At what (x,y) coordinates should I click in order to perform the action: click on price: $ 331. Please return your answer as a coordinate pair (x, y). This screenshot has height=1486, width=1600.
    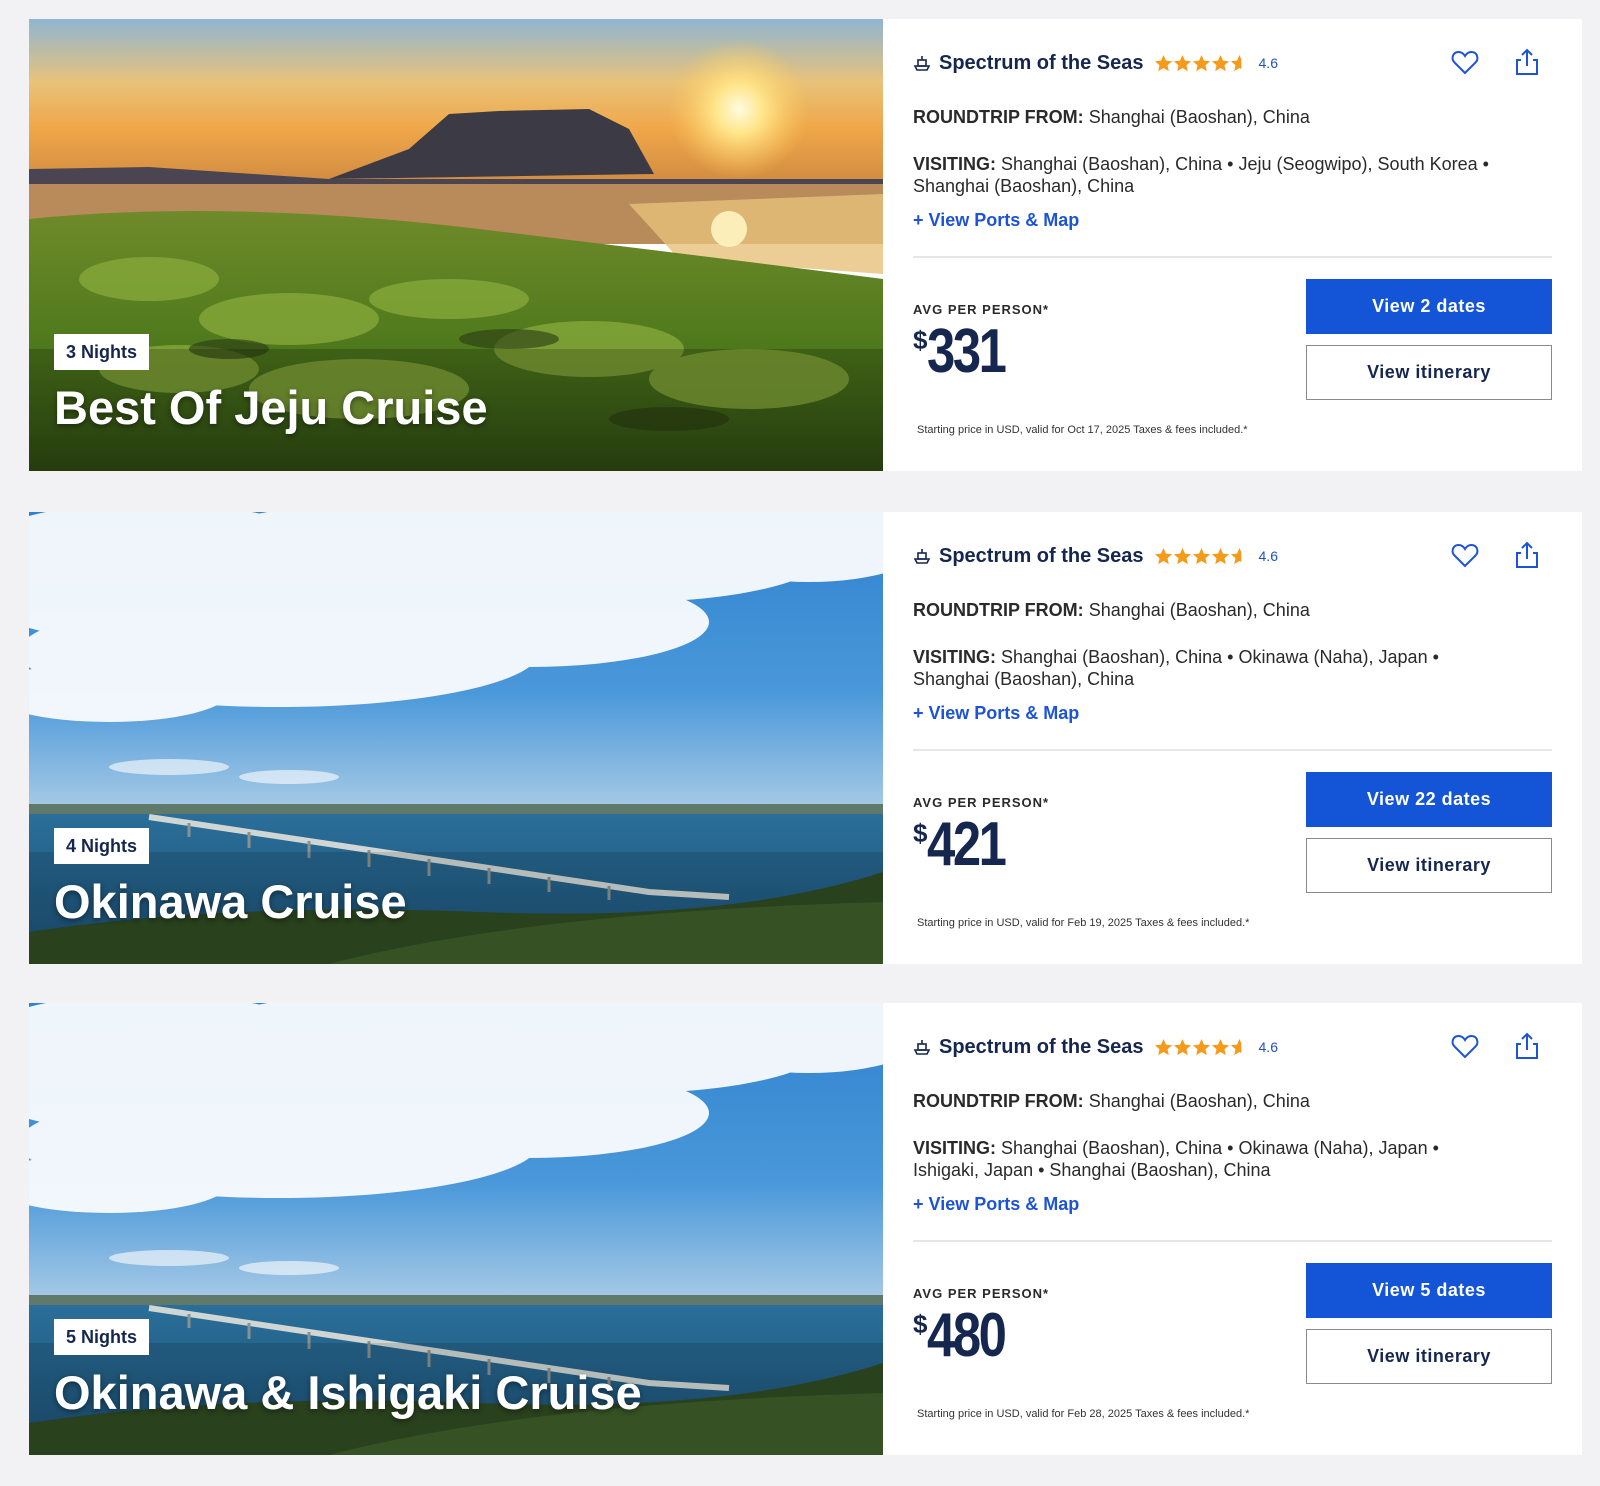
    Looking at the image, I should click on (967, 352).